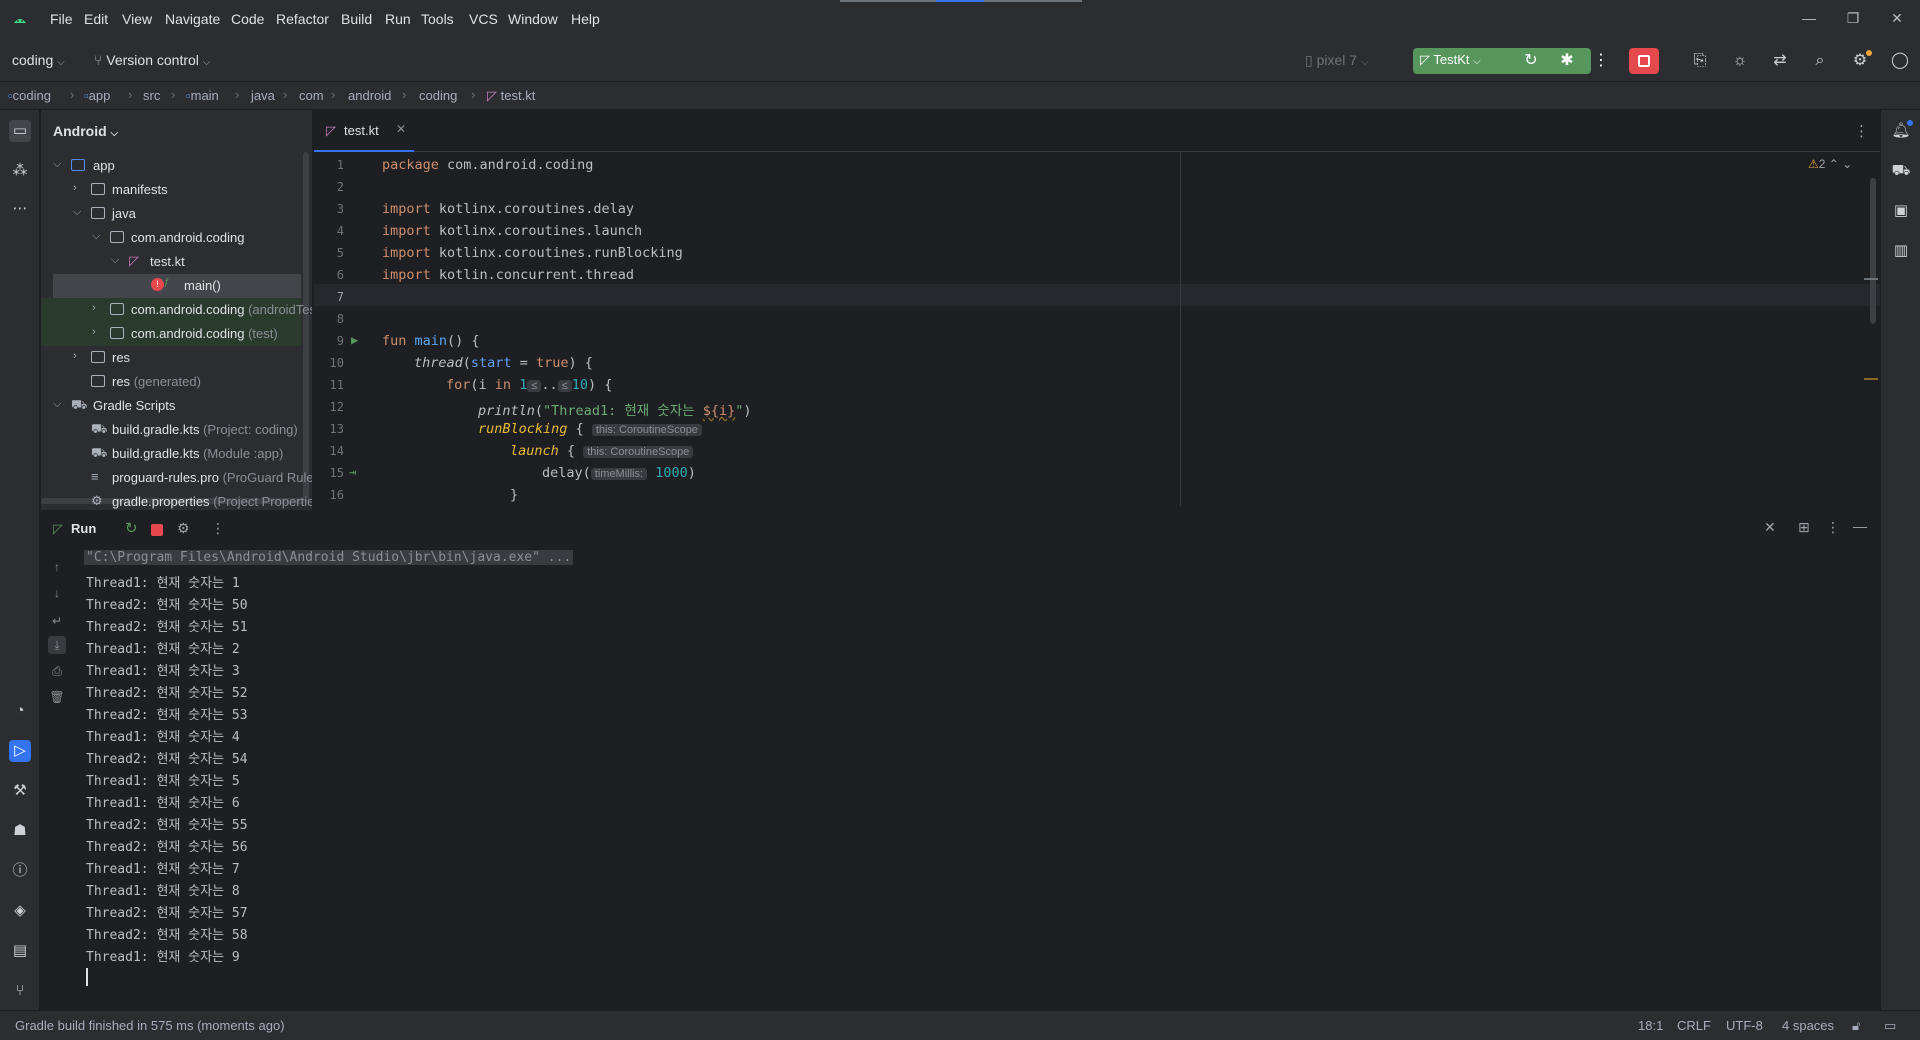 This screenshot has width=1920, height=1040. What do you see at coordinates (83, 528) in the screenshot?
I see `run-tab-title: Run` at bounding box center [83, 528].